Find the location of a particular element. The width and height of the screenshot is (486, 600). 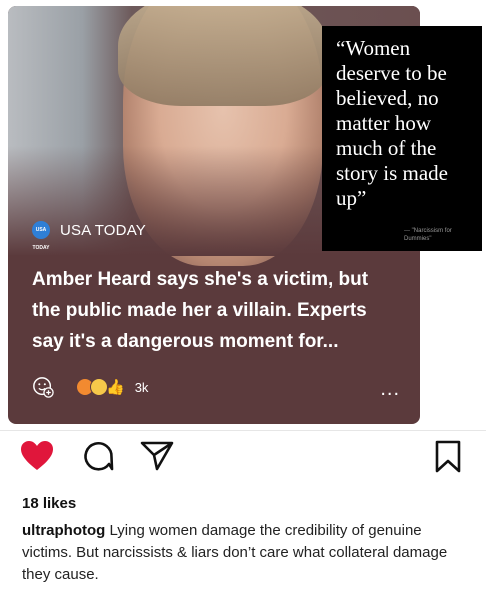

share-icon is located at coordinates (157, 456).